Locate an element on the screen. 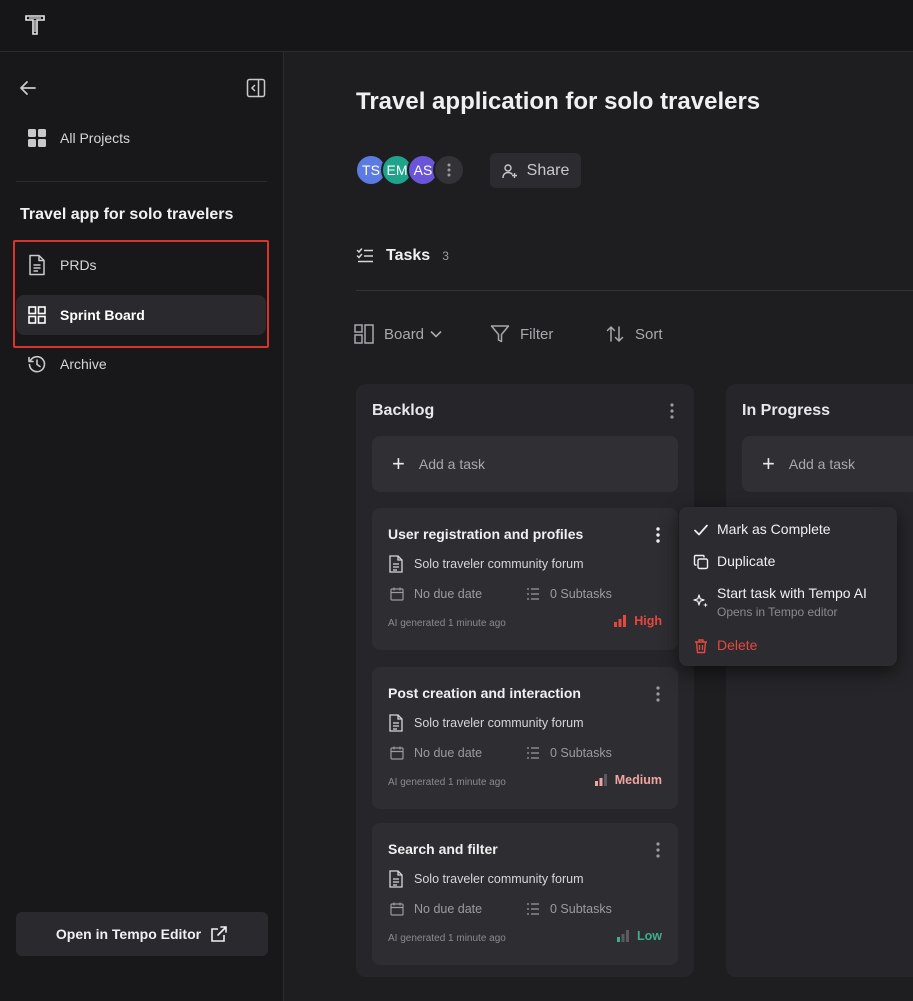 The width and height of the screenshot is (913, 1001). history-icon is located at coordinates (37, 364).